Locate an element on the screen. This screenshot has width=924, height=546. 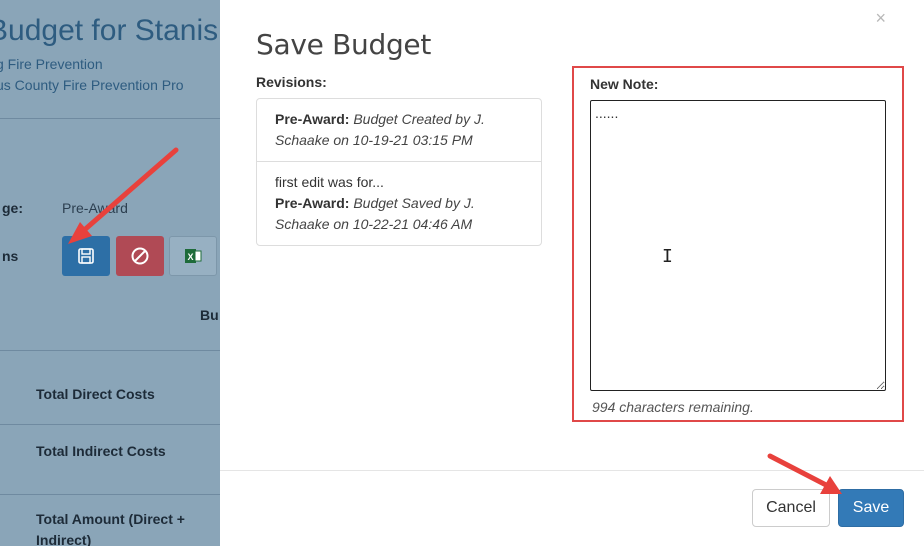
page-title: Budget for Stanisl is located at coordinates (110, 30).